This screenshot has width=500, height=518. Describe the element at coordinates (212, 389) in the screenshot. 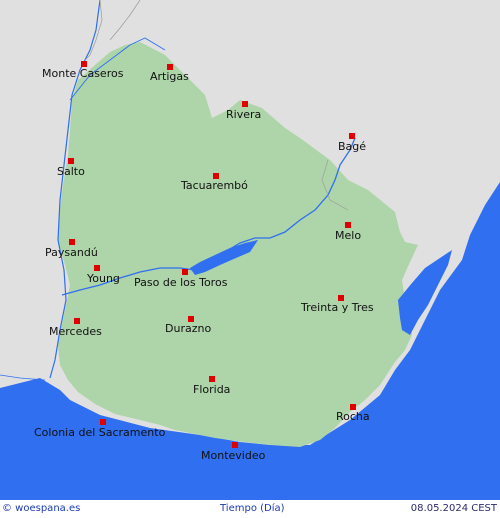

I see `city-label: Florida` at that location.